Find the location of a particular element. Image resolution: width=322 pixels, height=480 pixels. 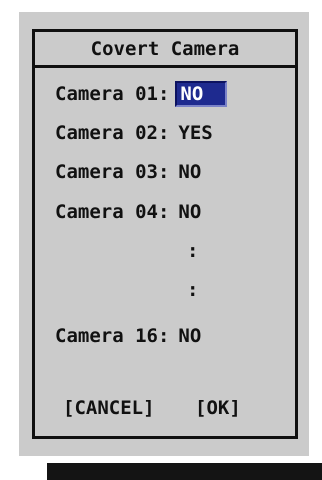

camera-03-value-selector: NO is located at coordinates (191, 172).